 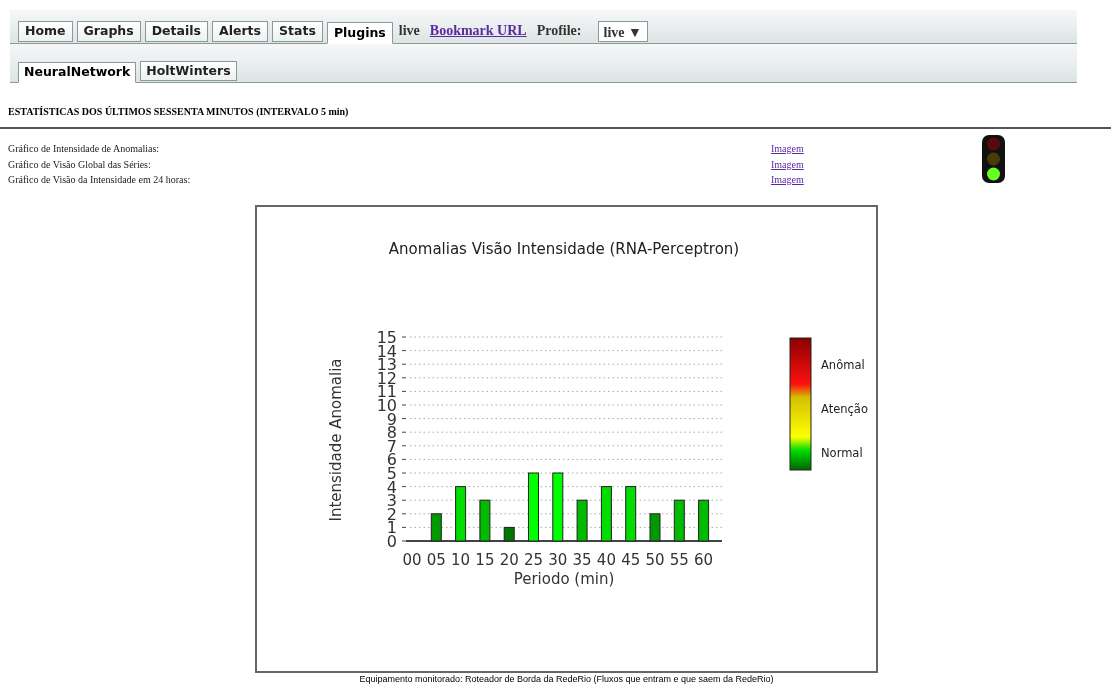 What do you see at coordinates (622, 31) in the screenshot?
I see `profile-dropdown: live ▼` at bounding box center [622, 31].